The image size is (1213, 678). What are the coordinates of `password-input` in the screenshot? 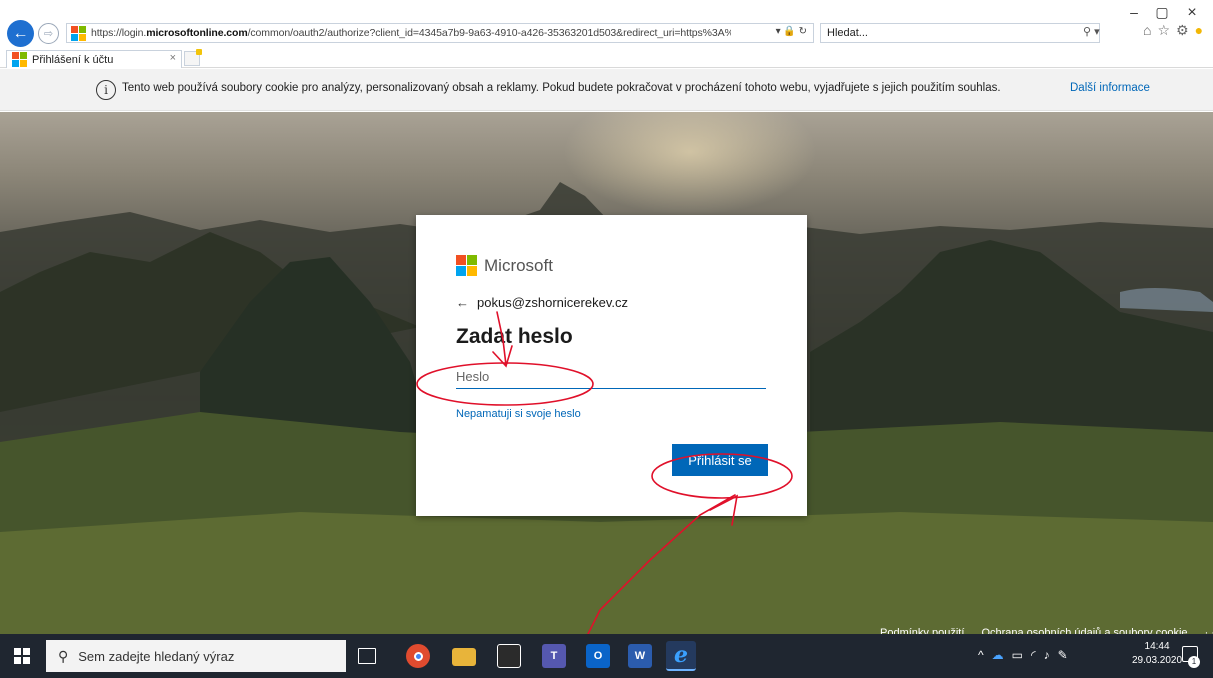 It's located at (611, 377).